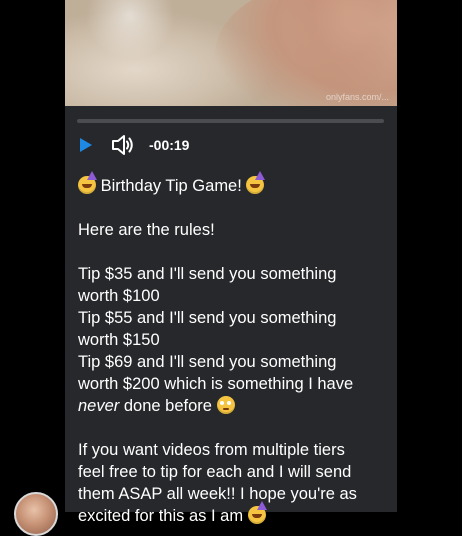 The height and width of the screenshot is (536, 462). Describe the element at coordinates (225, 405) in the screenshot. I see `flushed-face-emoji-icon` at that location.